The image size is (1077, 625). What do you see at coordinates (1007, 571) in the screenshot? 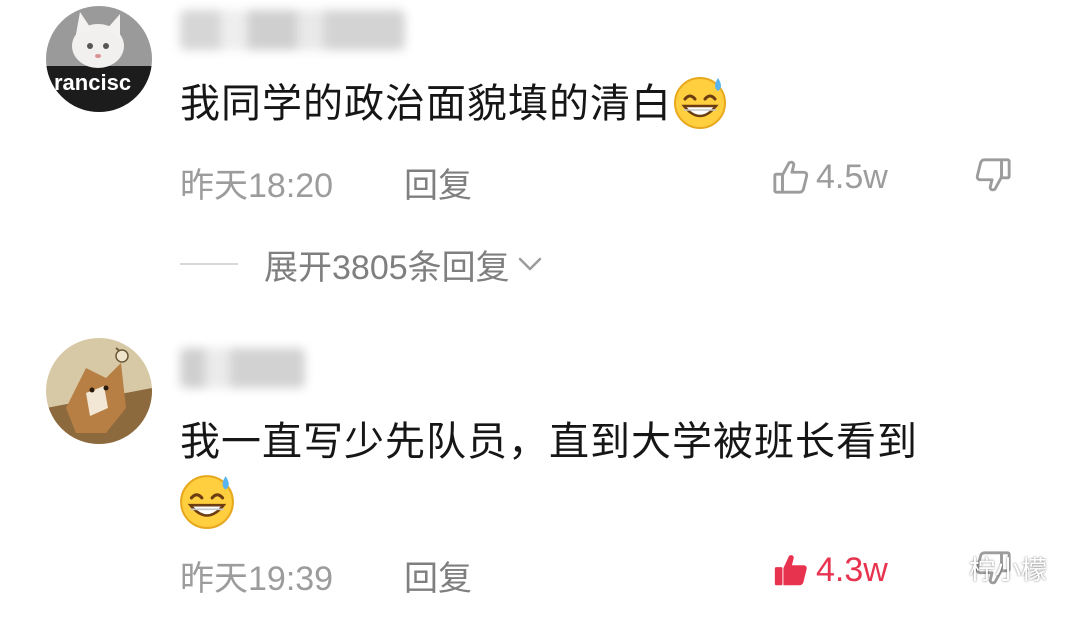
I see `watermark-text: 柠小檬` at bounding box center [1007, 571].